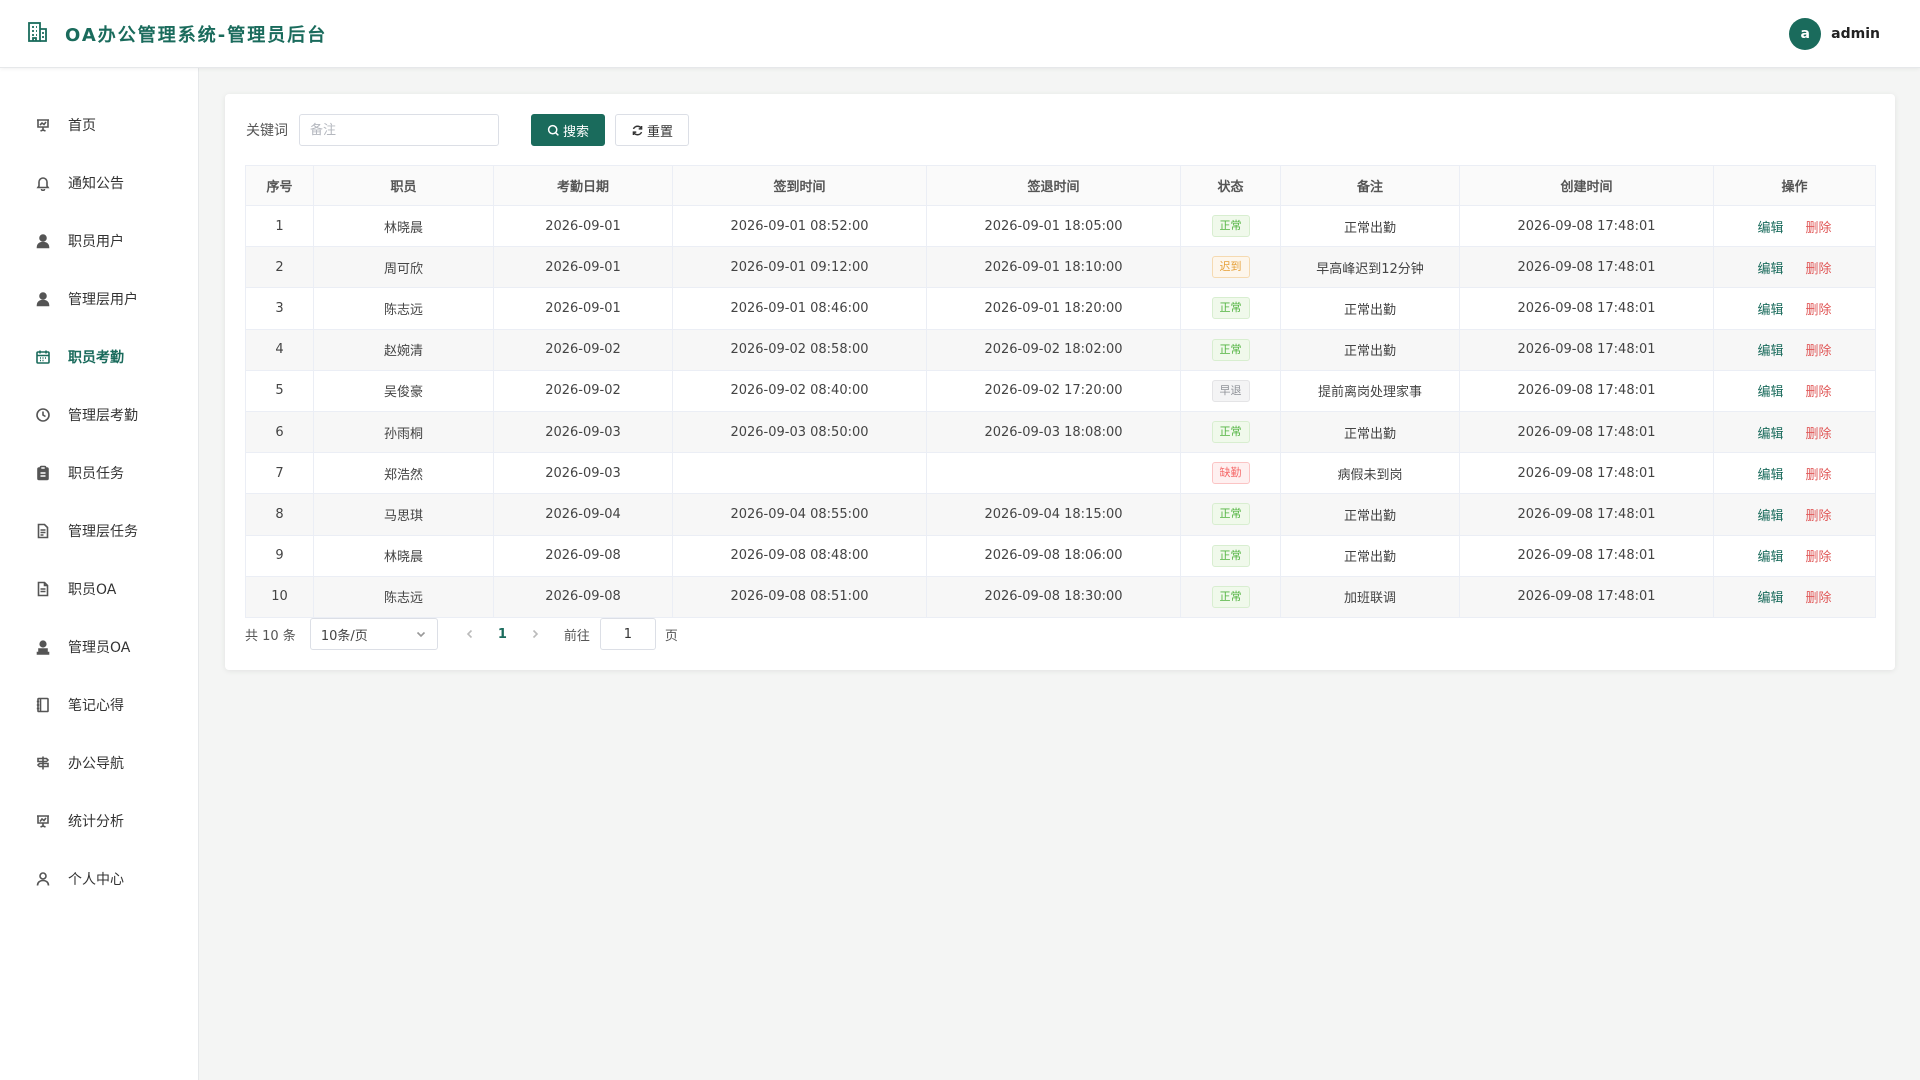 This screenshot has height=1080, width=1920. I want to click on sidebar-item-6: 职员任务, so click(99, 473).